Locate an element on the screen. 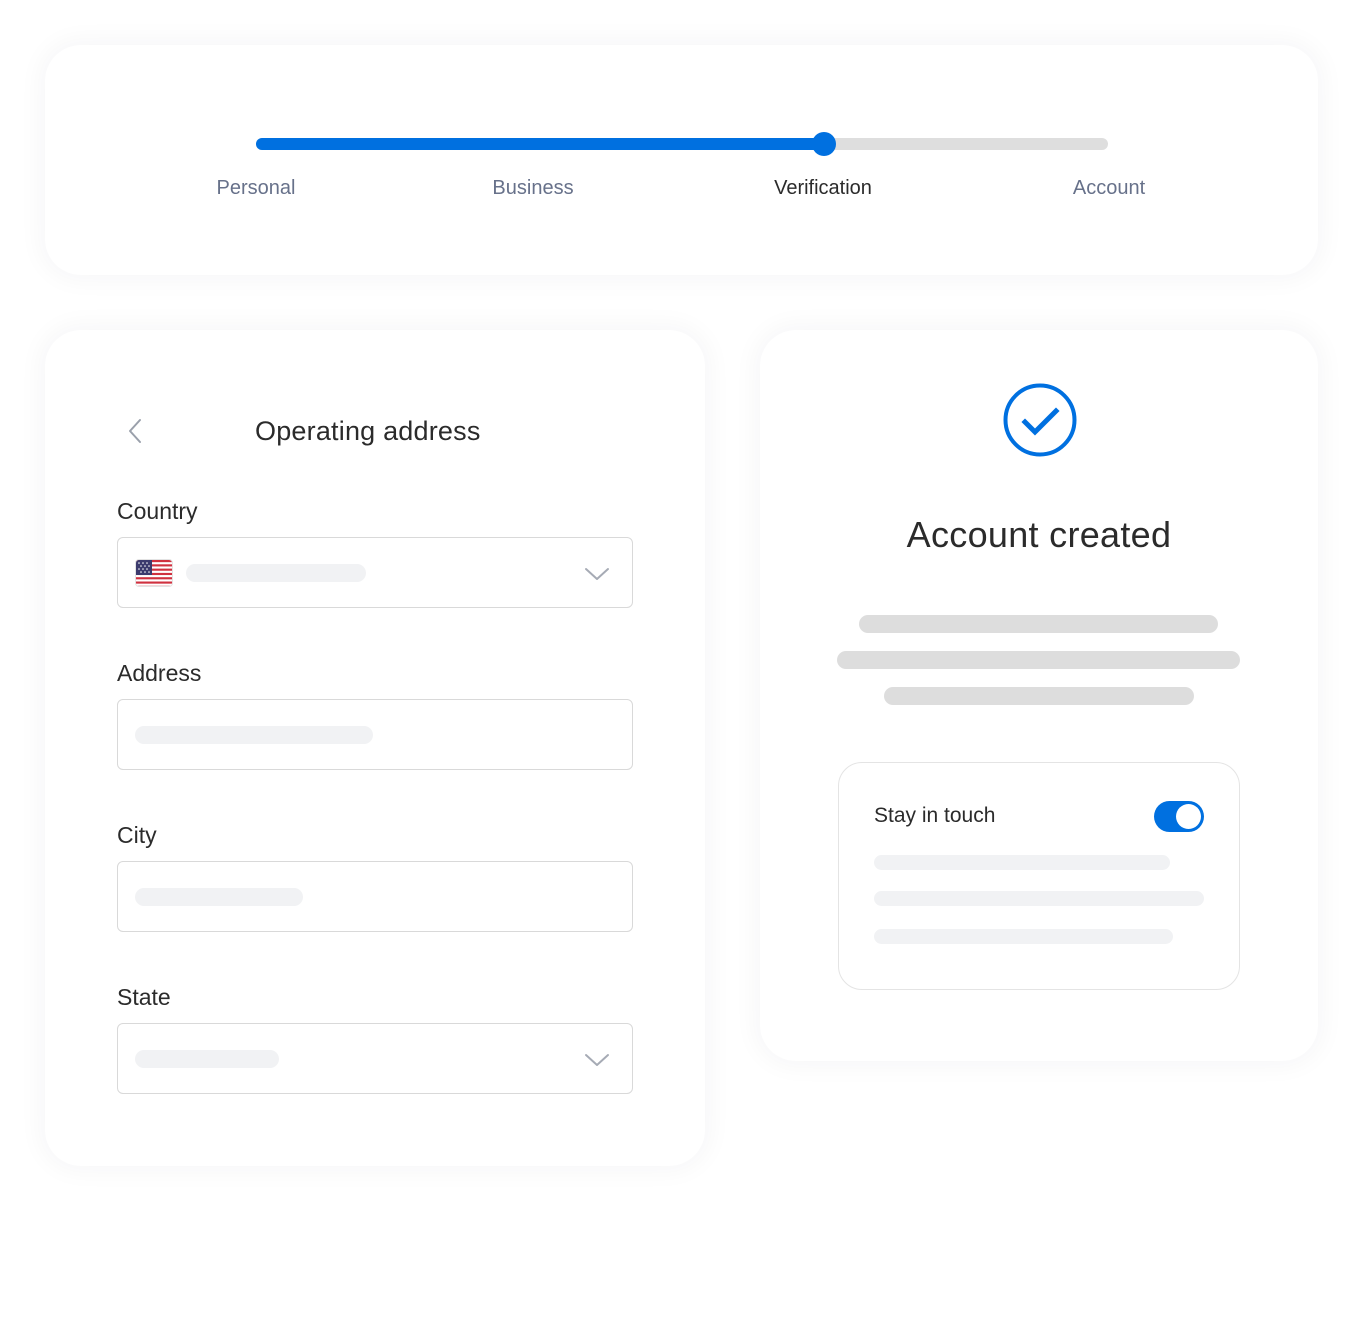  state-value-placeholder is located at coordinates (207, 1059).